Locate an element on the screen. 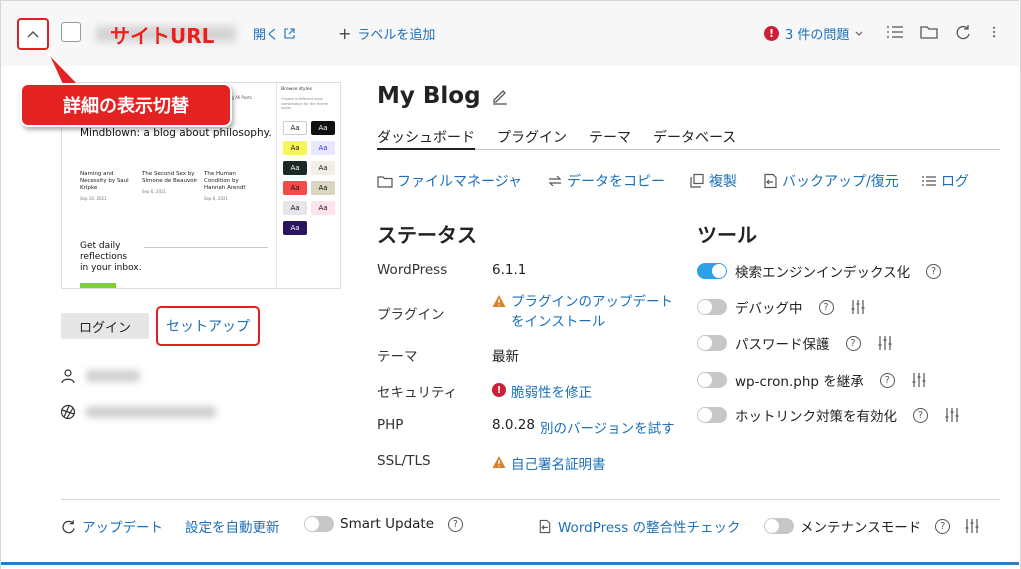  add-label-button: + ラベルを追加 is located at coordinates (386, 33).